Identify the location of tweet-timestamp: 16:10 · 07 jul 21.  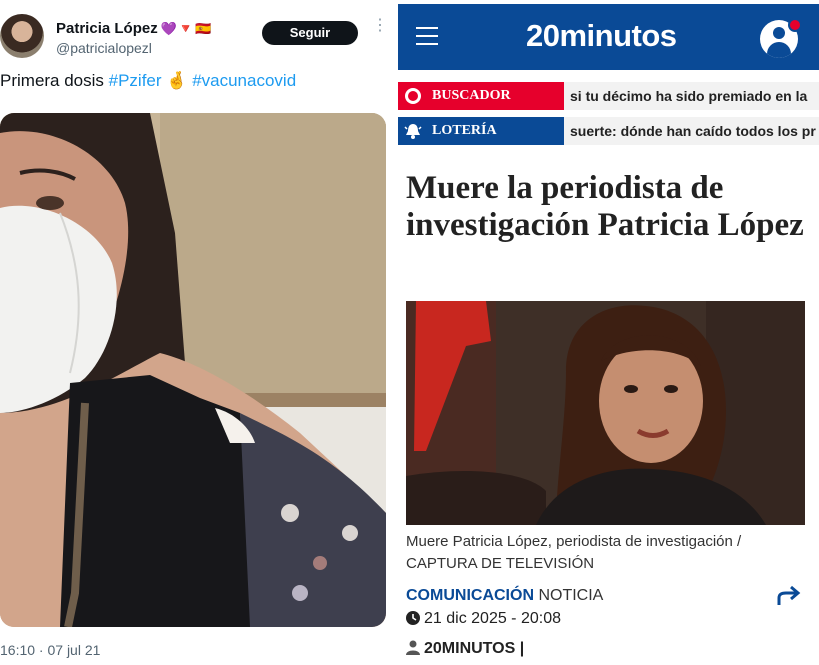
(50, 650).